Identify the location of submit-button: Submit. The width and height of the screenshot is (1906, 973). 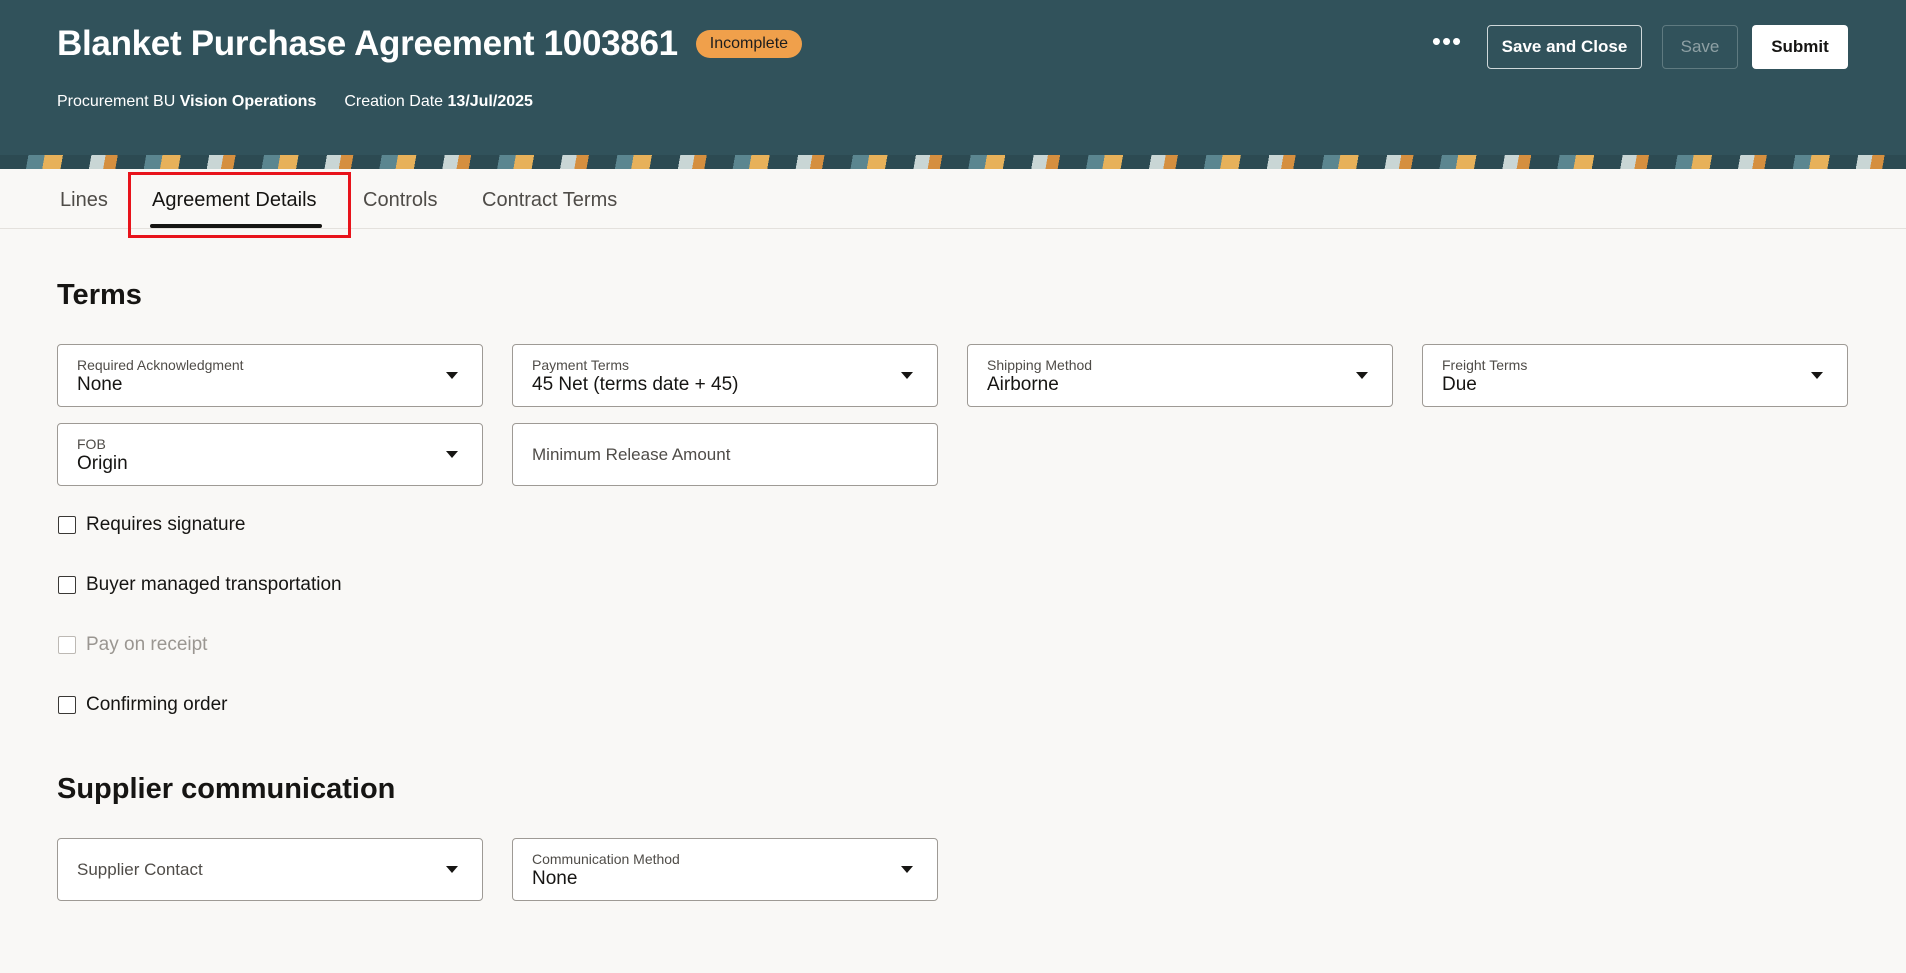
(1800, 47).